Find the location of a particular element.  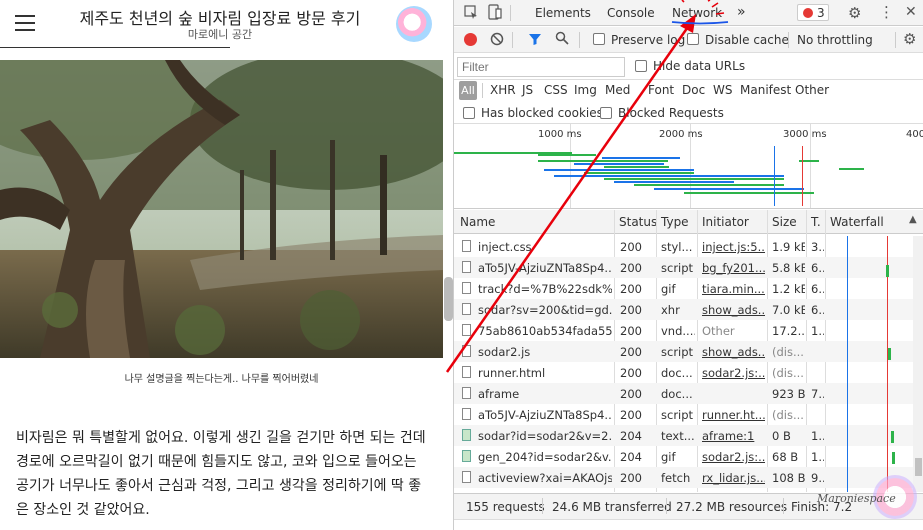

preserve-log-checkbox is located at coordinates (599, 39).